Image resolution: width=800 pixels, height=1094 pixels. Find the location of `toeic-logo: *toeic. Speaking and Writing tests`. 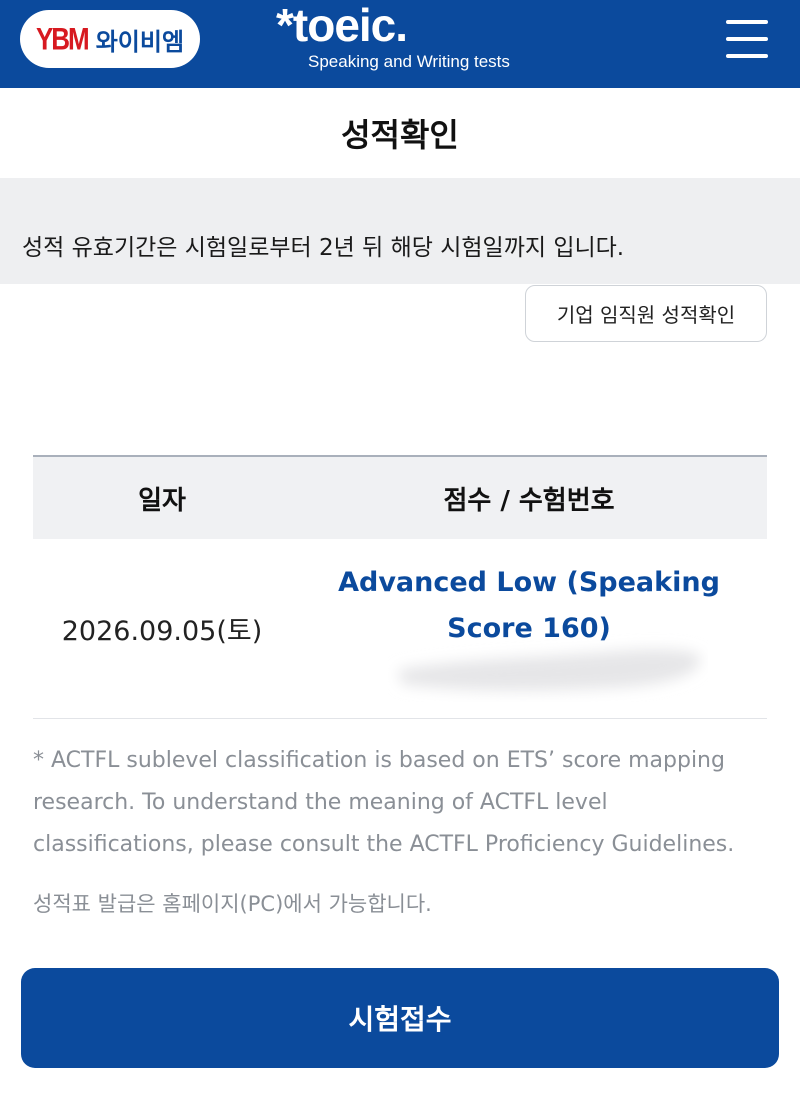

toeic-logo: *toeic. Speaking and Writing tests is located at coordinates (406, 39).